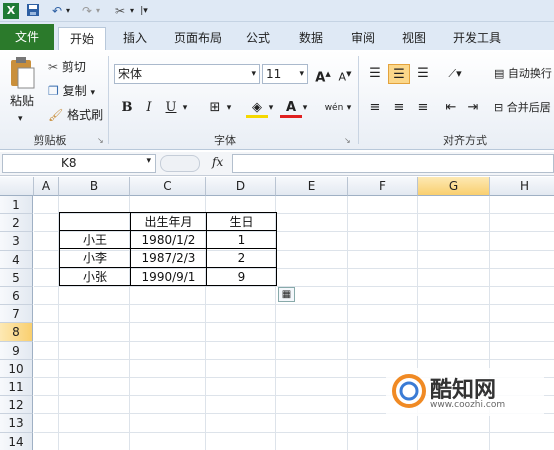 Image resolution: width=554 pixels, height=450 pixels. I want to click on font-color-icon: A, so click(291, 108).